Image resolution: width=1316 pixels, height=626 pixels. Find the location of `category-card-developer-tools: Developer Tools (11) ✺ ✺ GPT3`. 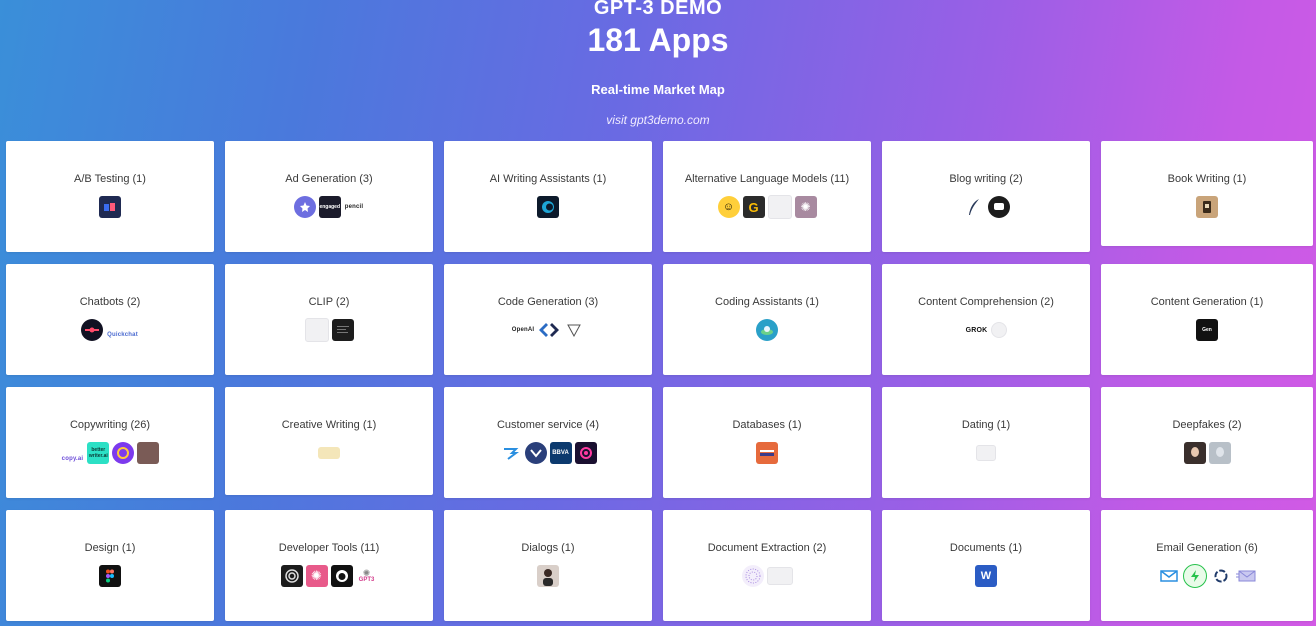

category-card-developer-tools: Developer Tools (11) ✺ ✺ GPT3 is located at coordinates (329, 565).